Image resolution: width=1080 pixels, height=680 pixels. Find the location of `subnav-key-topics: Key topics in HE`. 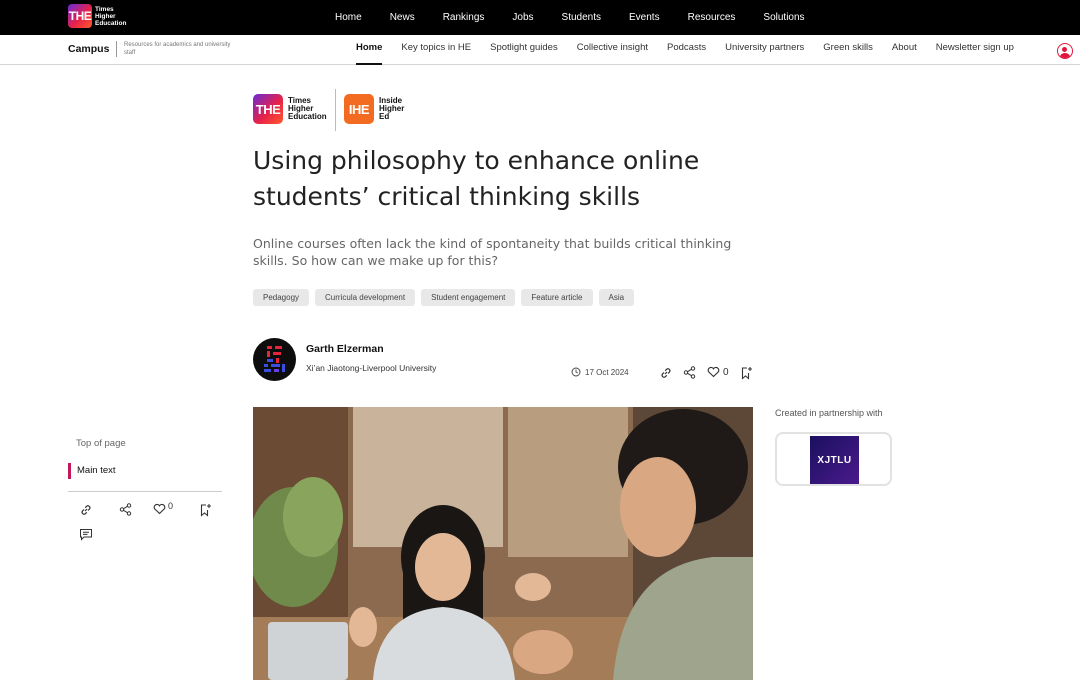

subnav-key-topics: Key topics in HE is located at coordinates (436, 50).